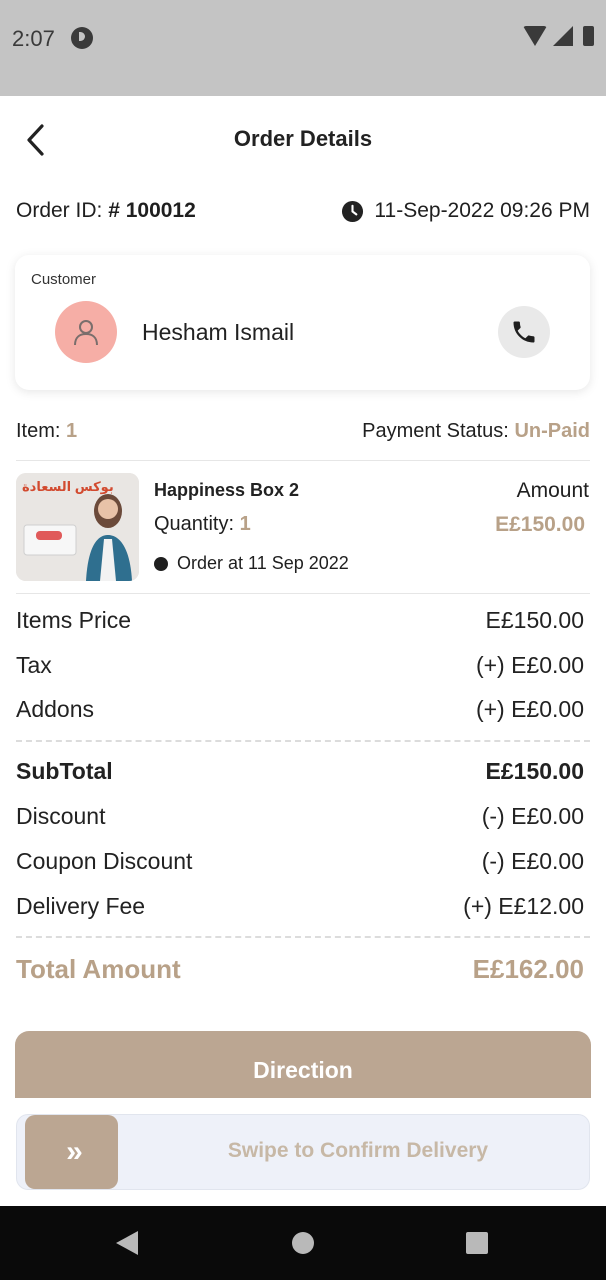 The image size is (606, 1280). I want to click on addons-label: Addons, so click(55, 709).